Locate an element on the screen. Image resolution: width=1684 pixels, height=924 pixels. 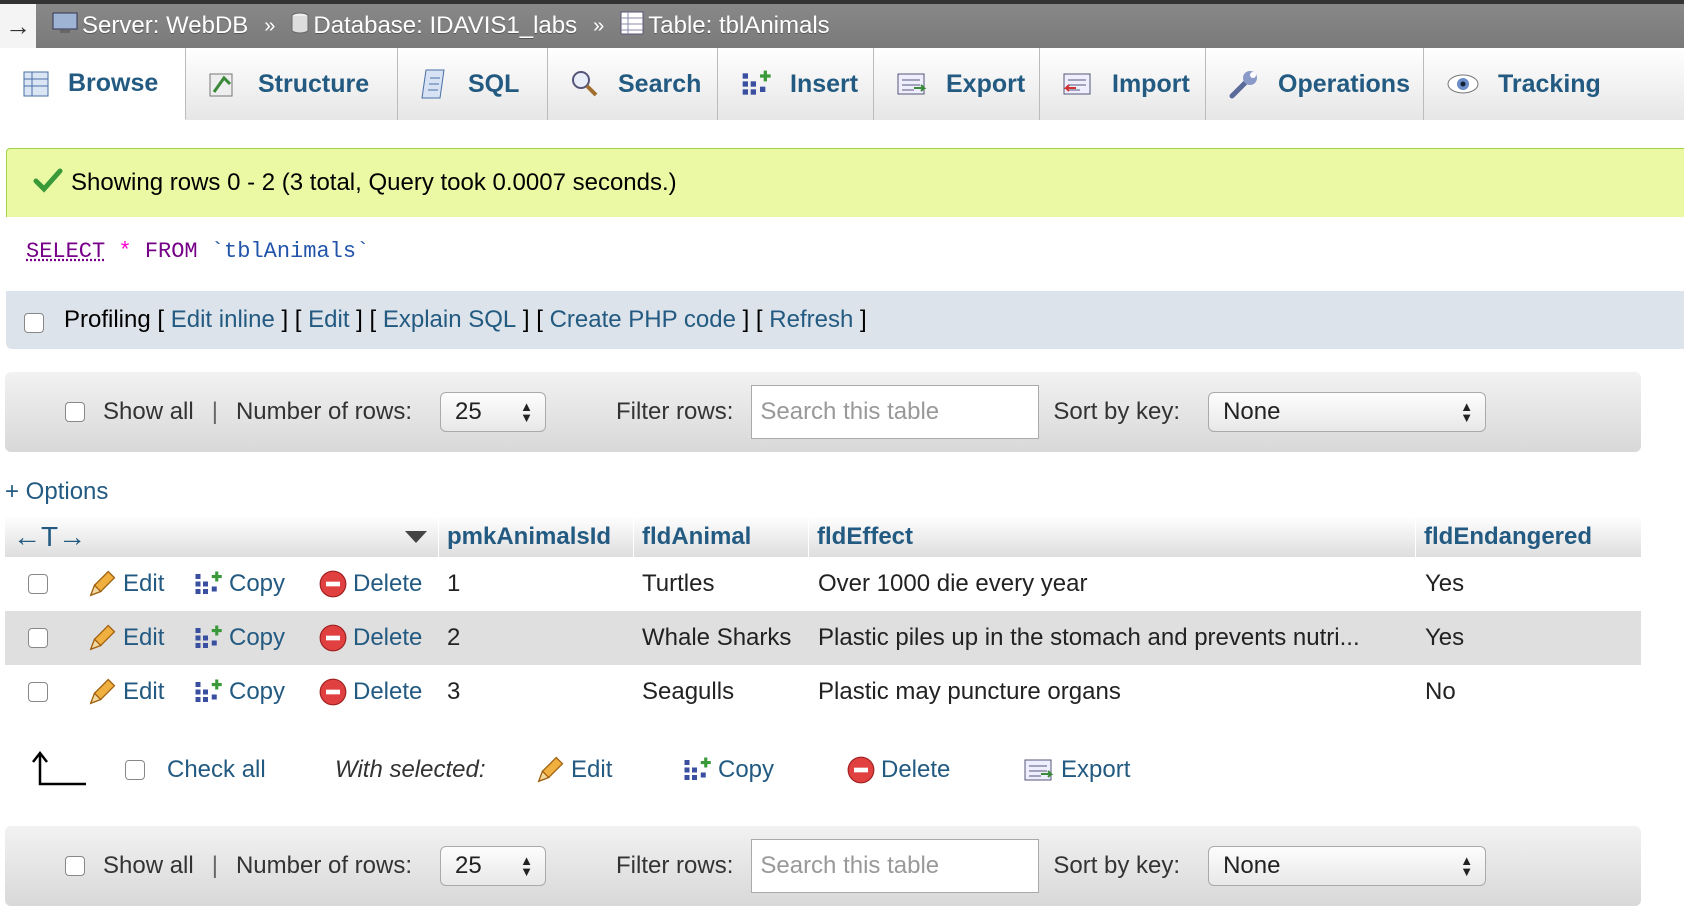
cell-fldeffect: Over 1000 die every year is located at coordinates (952, 584).